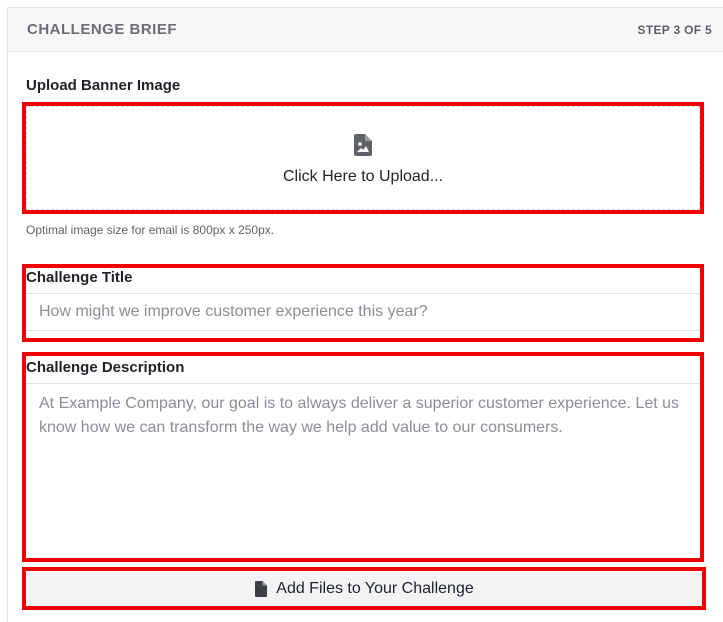  I want to click on challenge-description-label: Challenge Description, so click(105, 367).